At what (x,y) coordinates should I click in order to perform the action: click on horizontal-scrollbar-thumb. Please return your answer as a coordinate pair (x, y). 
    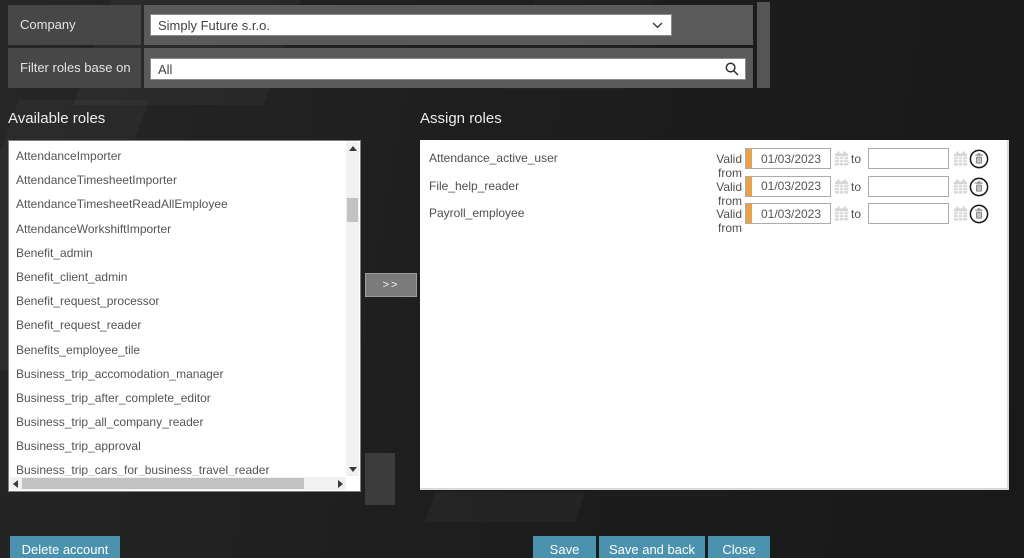
    Looking at the image, I should click on (163, 483).